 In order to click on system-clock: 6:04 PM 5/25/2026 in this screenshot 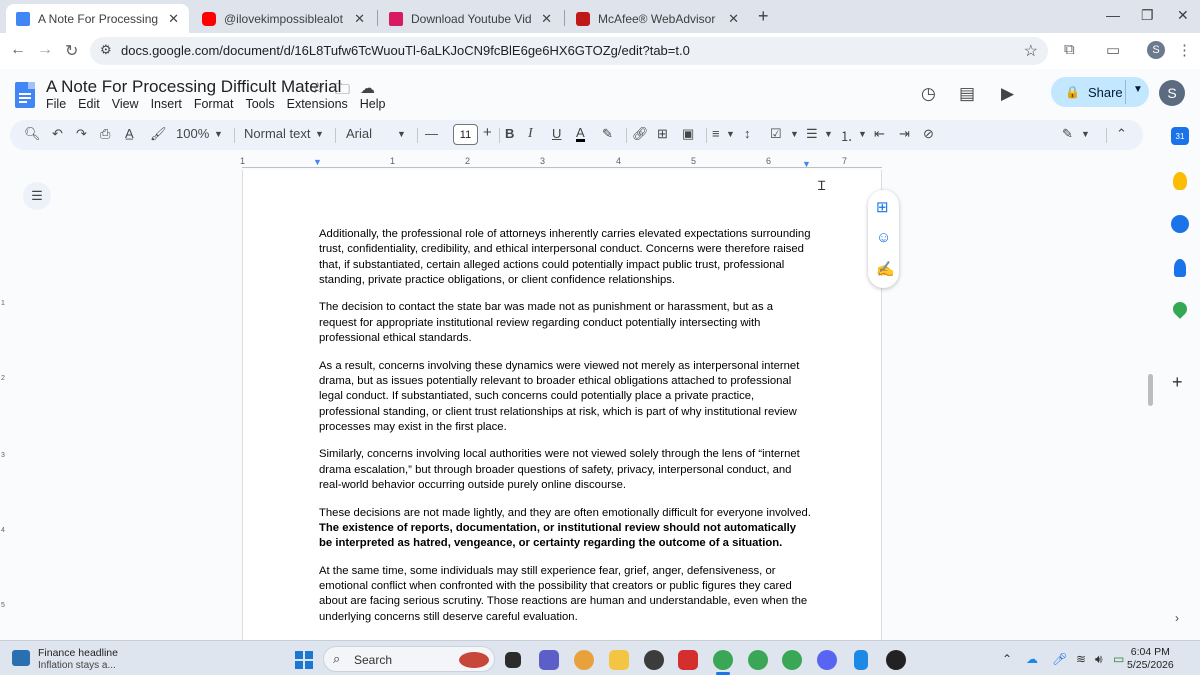, I will do `click(1150, 659)`.